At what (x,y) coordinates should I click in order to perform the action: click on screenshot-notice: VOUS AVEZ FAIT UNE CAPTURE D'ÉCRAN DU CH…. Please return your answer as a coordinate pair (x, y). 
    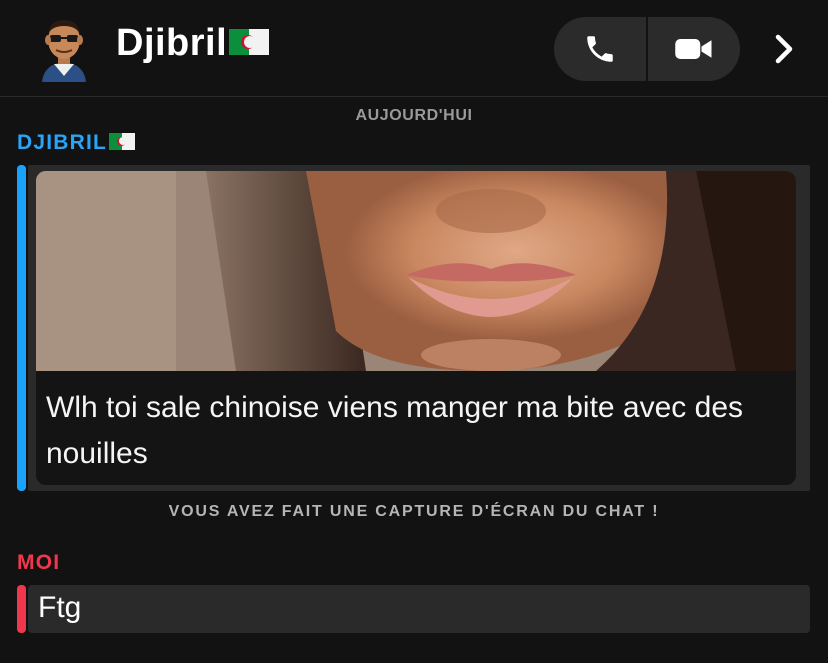
    Looking at the image, I should click on (414, 511).